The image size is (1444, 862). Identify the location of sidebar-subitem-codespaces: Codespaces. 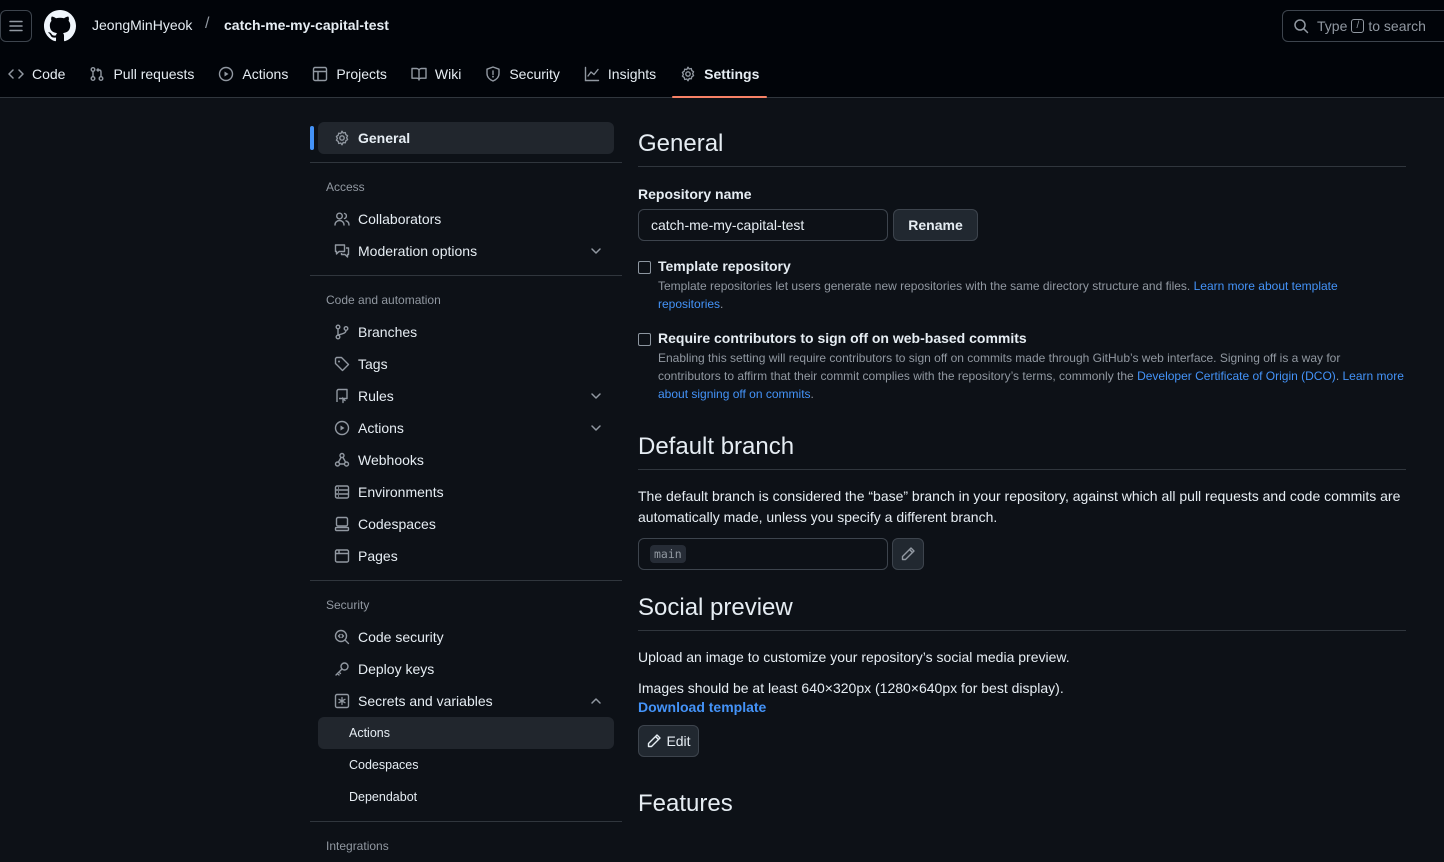
(466, 765).